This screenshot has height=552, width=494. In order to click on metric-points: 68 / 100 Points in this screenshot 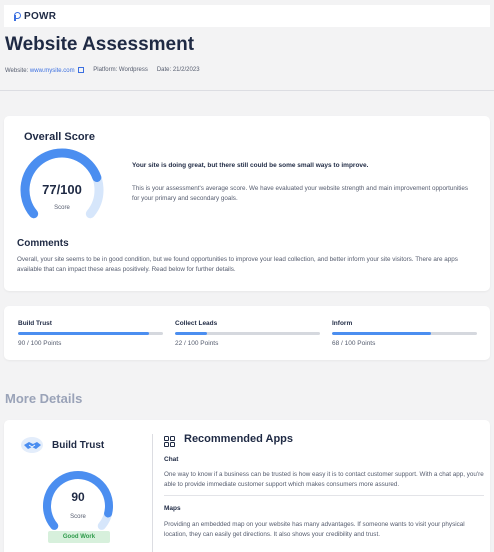, I will do `click(354, 343)`.